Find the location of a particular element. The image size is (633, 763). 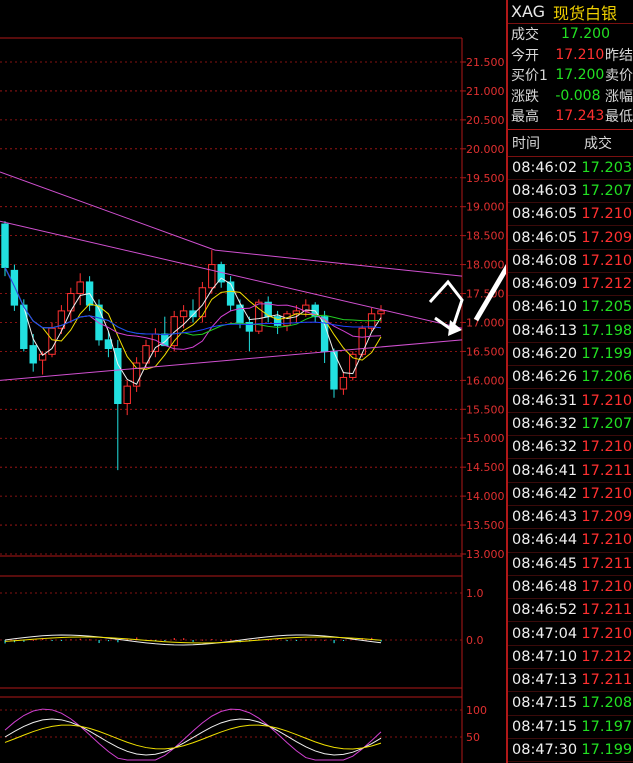

tick-row: 08:46:05 17.209 is located at coordinates (570, 238).